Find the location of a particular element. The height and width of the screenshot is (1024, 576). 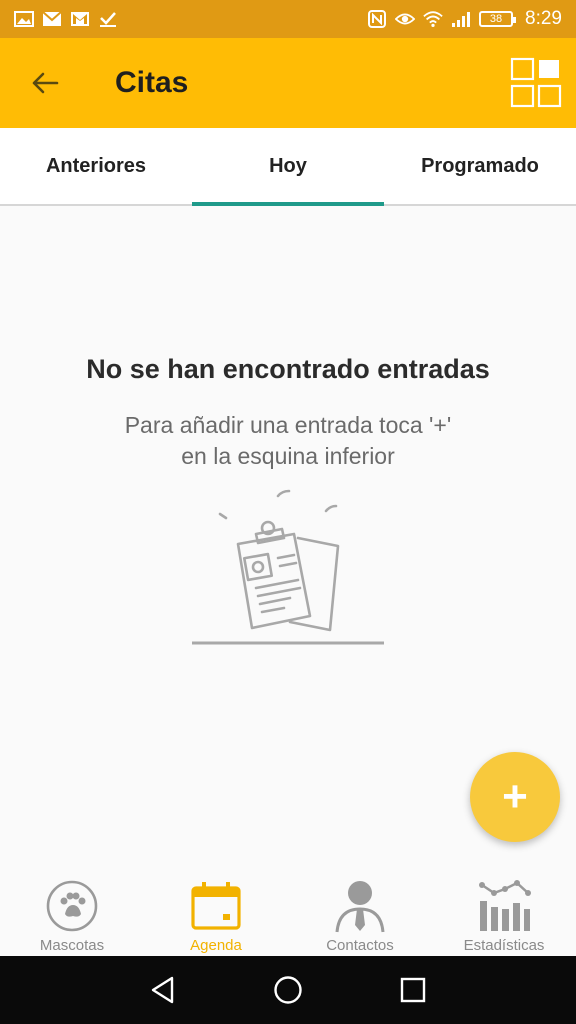

system-navigation-bar is located at coordinates (288, 990).